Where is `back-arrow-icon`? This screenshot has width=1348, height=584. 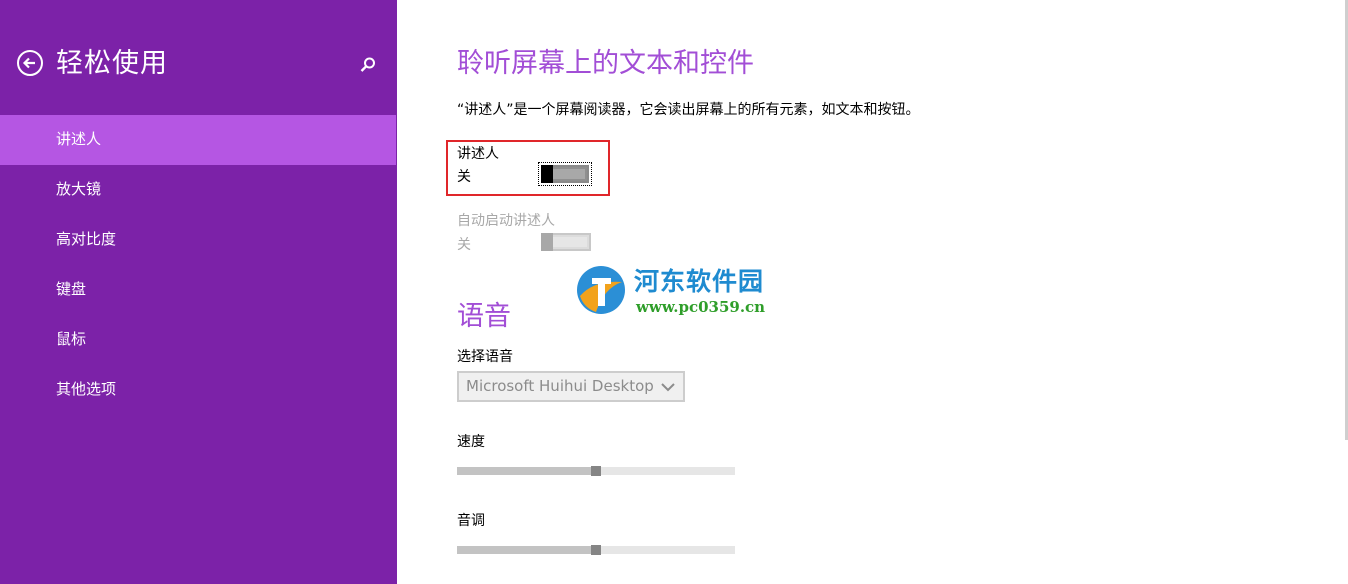 back-arrow-icon is located at coordinates (28, 63).